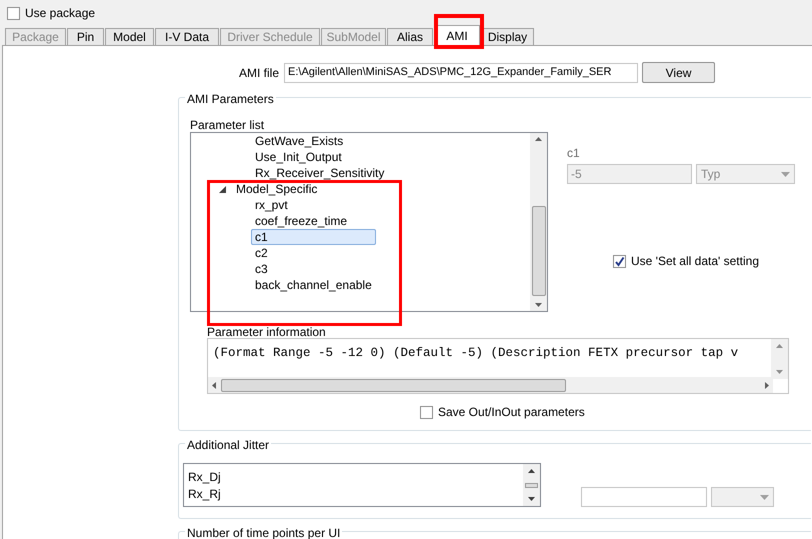 The image size is (812, 539). Describe the element at coordinates (299, 141) in the screenshot. I see `tree-item: GetWave_Exists` at that location.